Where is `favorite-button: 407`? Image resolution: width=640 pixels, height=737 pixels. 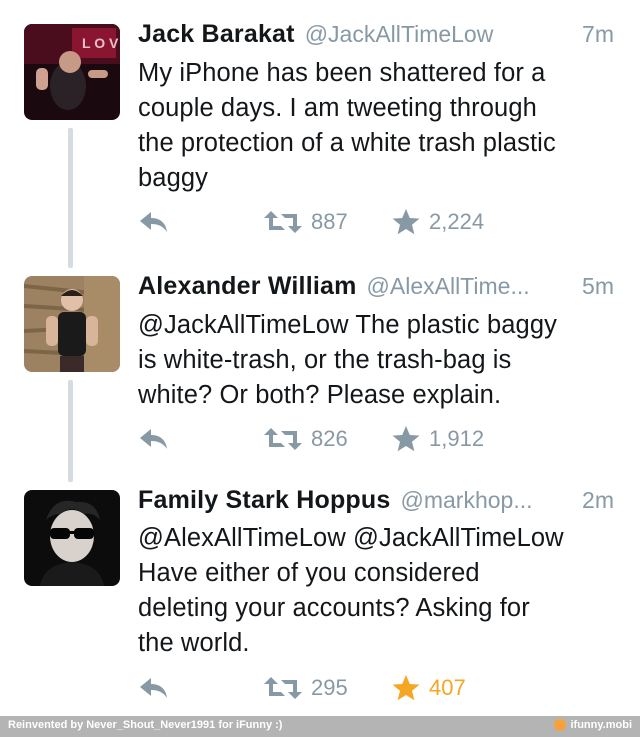
favorite-button: 407 is located at coordinates (428, 688).